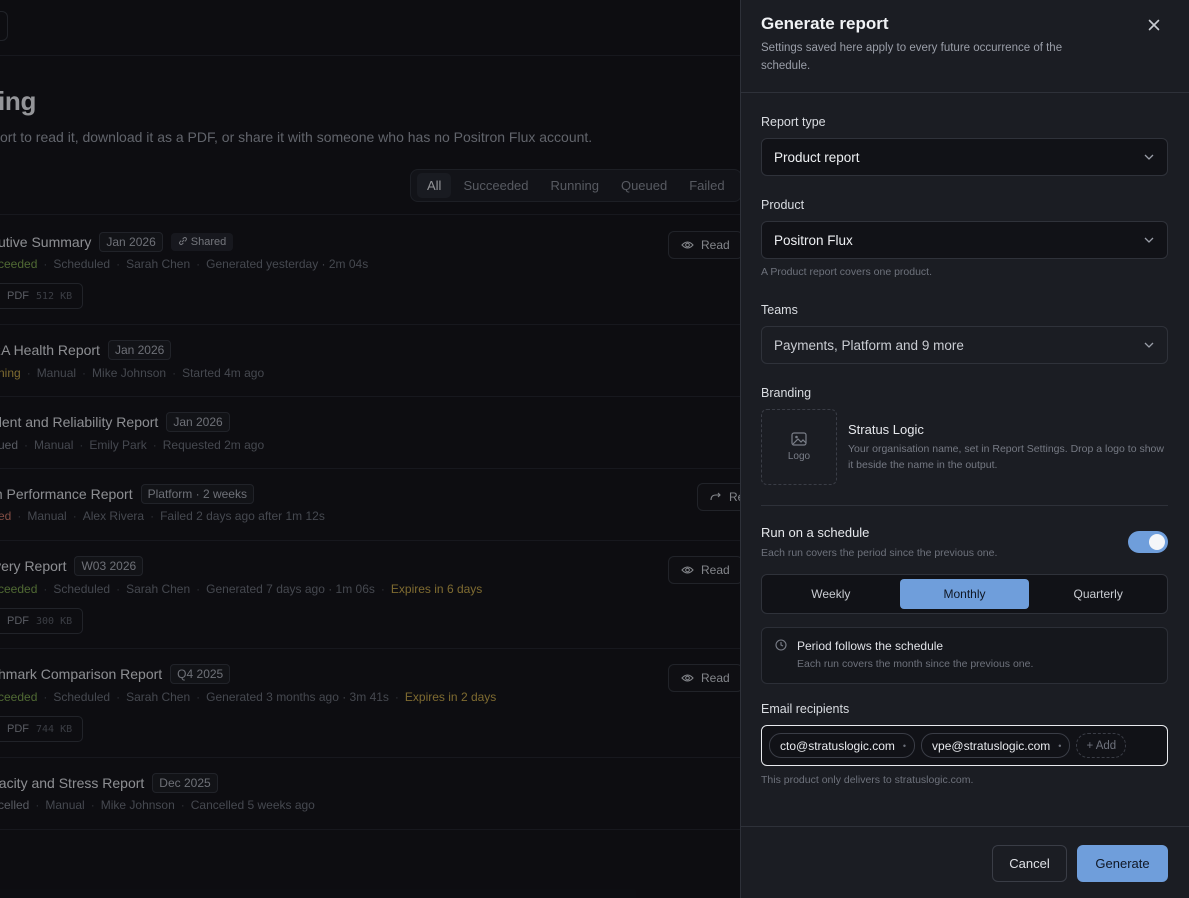 The width and height of the screenshot is (1189, 898). I want to click on product-hint: A Product report covers one product., so click(847, 272).